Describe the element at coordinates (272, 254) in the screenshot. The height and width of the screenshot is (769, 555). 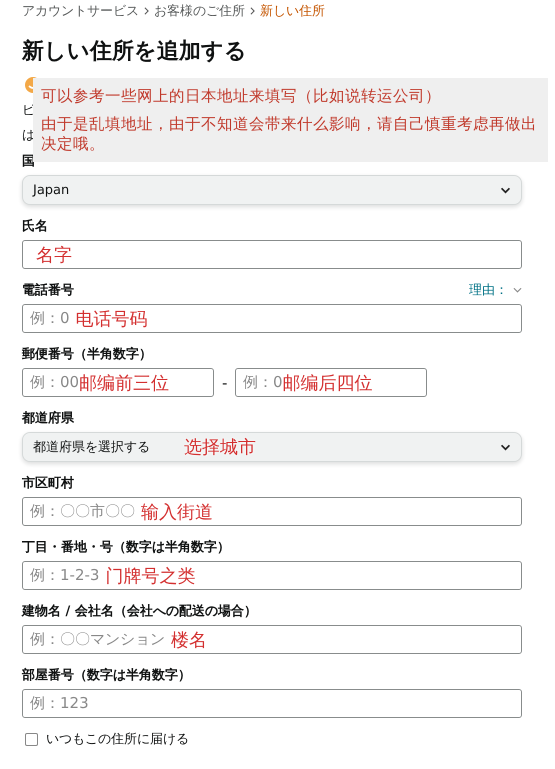
I see `input-field: 名字` at that location.